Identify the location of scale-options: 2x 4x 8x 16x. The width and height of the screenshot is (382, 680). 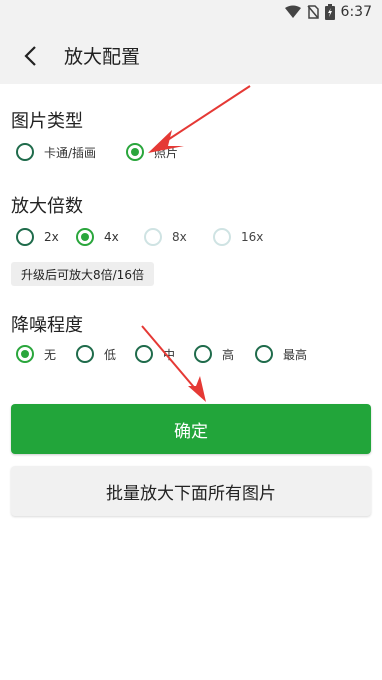
(139, 237).